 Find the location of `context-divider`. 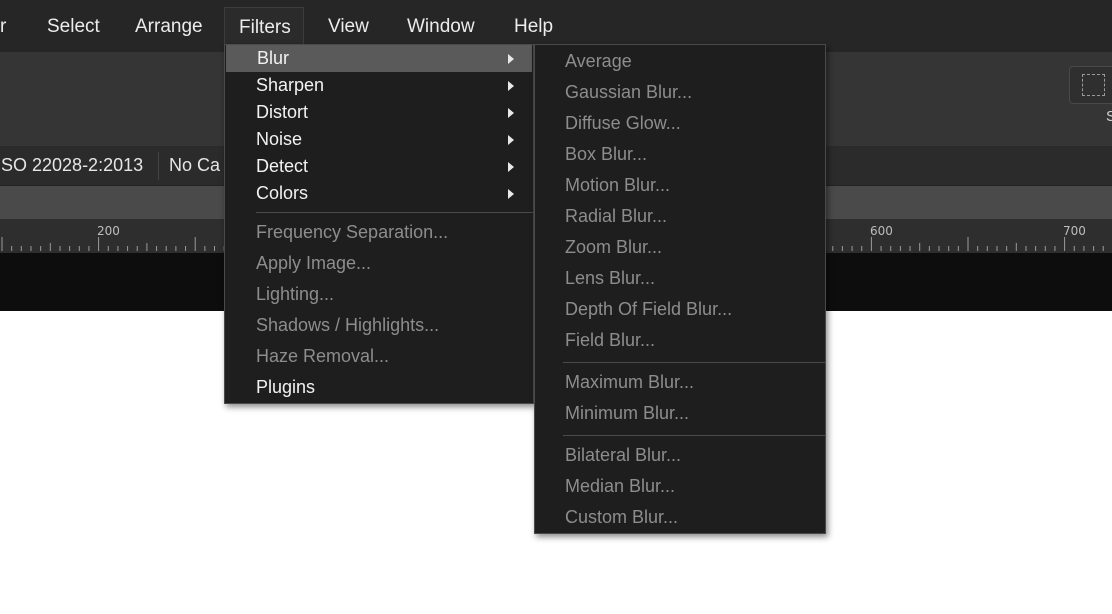

context-divider is located at coordinates (158, 166).